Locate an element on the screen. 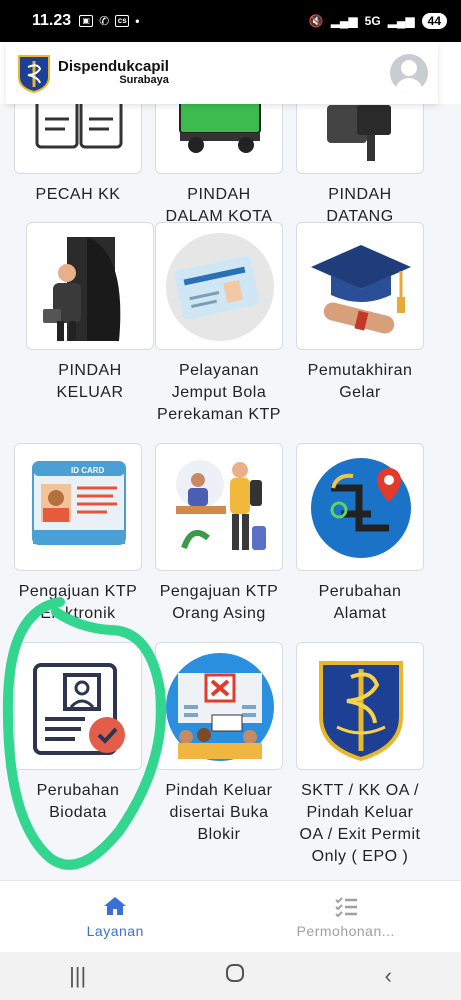 The height and width of the screenshot is (1000, 461). service-tile-pecah-kk: PECAH KK is located at coordinates (83, 155).